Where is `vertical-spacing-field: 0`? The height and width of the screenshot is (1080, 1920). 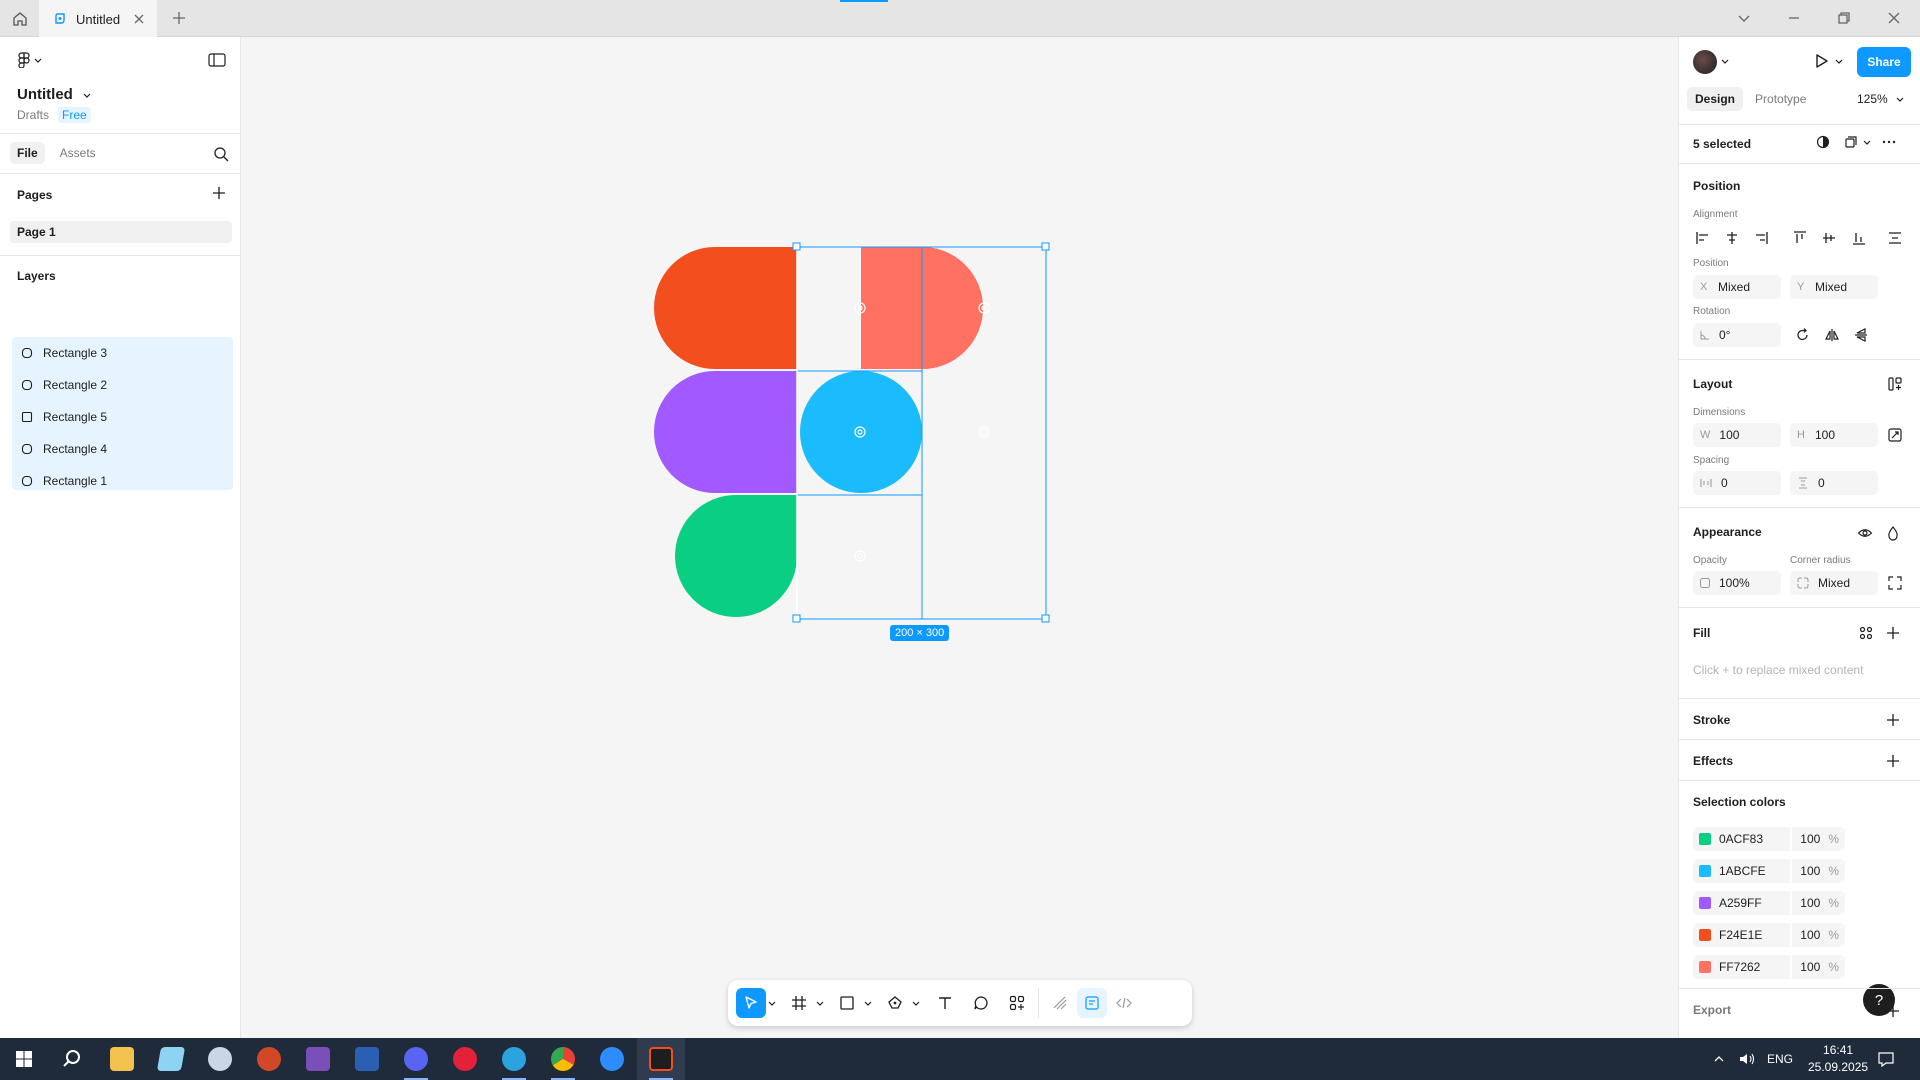 vertical-spacing-field: 0 is located at coordinates (1834, 483).